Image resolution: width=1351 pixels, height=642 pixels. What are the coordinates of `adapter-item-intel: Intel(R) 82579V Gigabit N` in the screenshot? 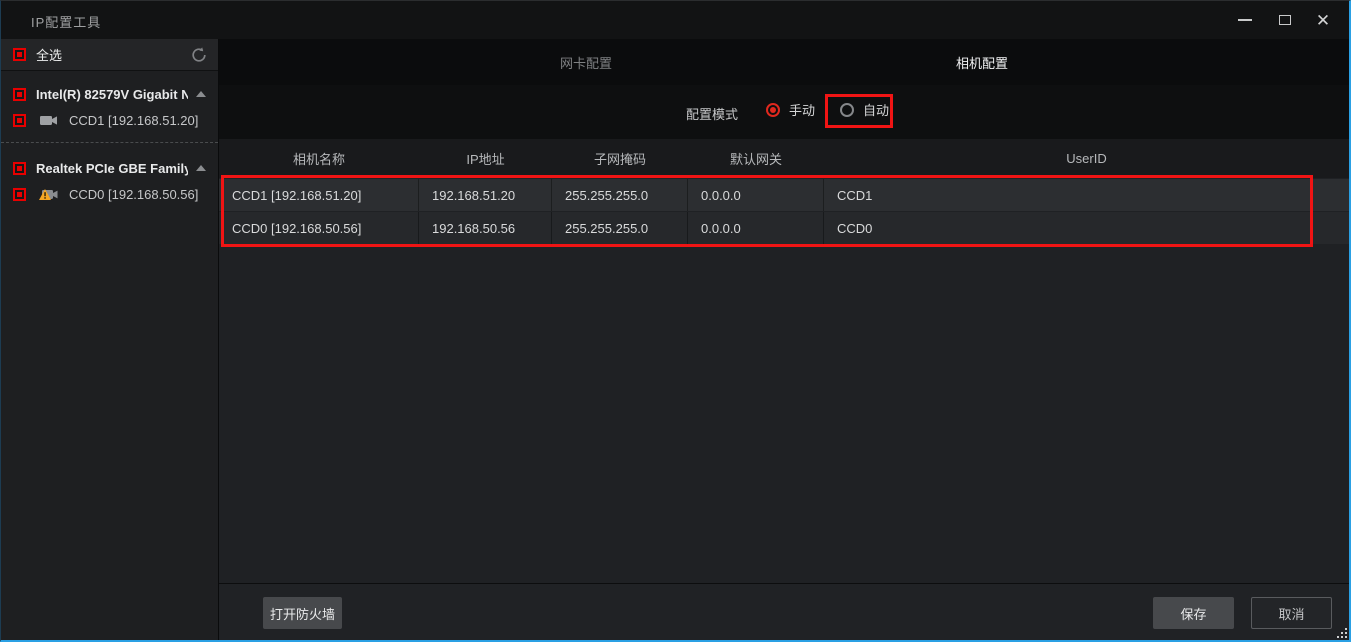 It's located at (109, 94).